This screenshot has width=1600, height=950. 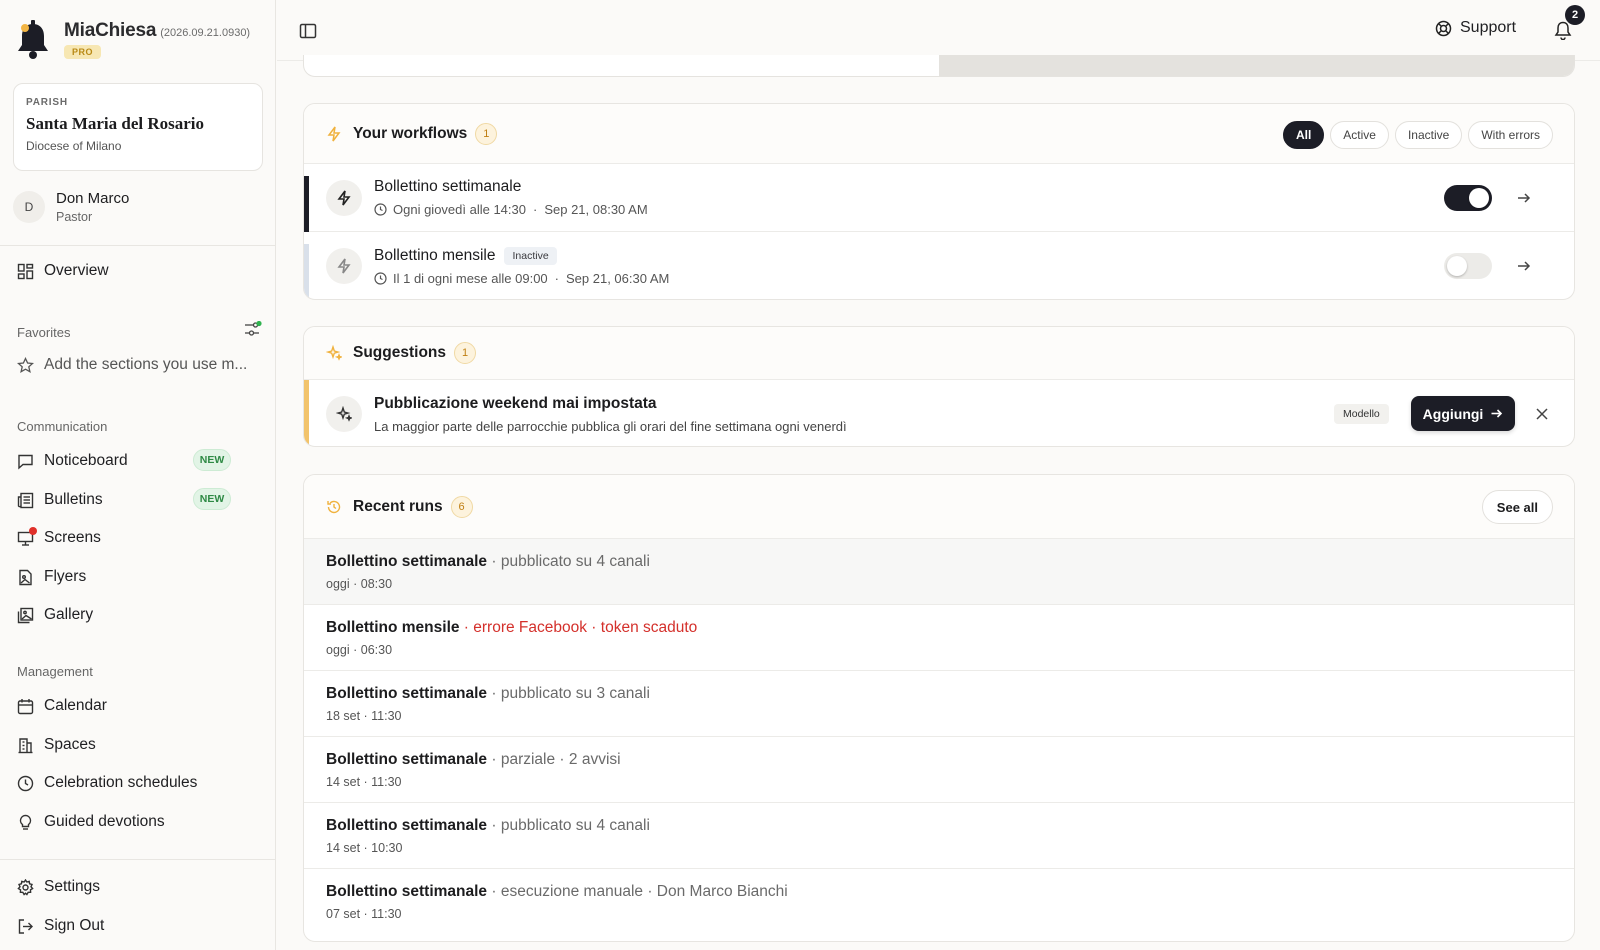 I want to click on images-icon, so click(x=25, y=615).